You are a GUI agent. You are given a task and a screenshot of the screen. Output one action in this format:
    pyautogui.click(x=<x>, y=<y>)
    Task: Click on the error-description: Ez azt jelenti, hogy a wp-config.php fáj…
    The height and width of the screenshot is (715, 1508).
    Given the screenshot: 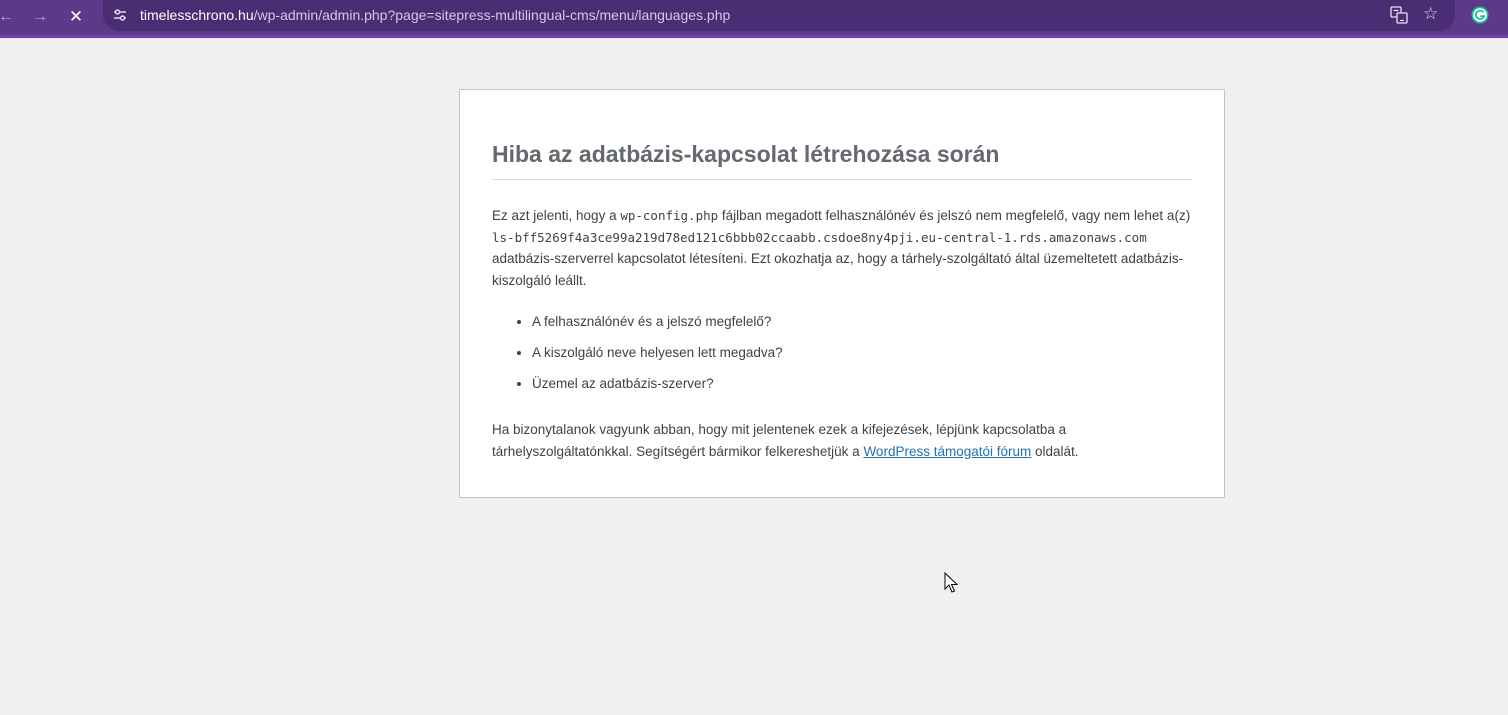 What is the action you would take?
    pyautogui.click(x=842, y=248)
    